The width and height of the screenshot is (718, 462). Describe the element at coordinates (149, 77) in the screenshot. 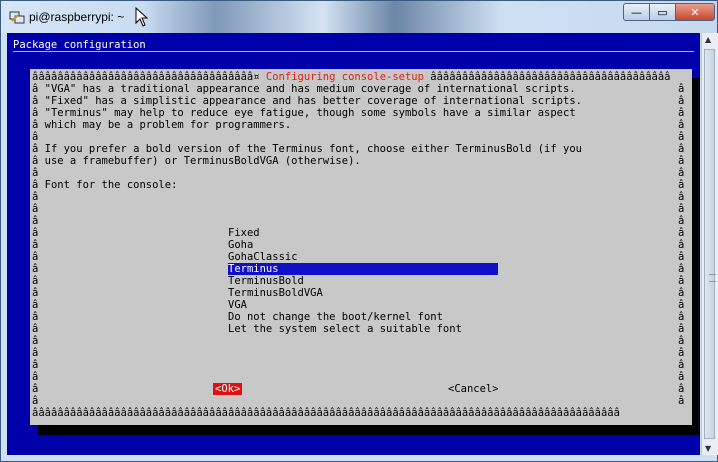

I see `dialog-top-border-left: âââââââââââââââââââââââââââââââââââ¤` at that location.